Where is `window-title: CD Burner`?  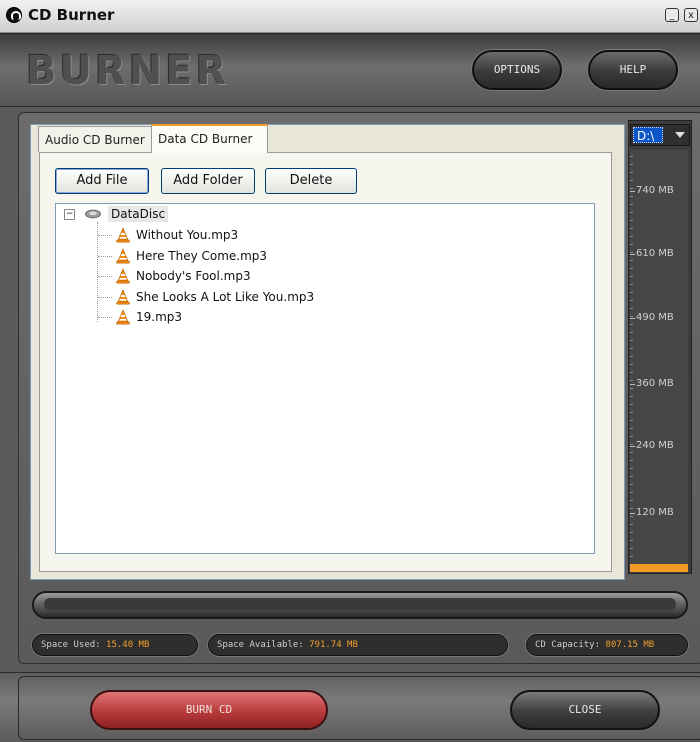
window-title: CD Burner is located at coordinates (71, 15).